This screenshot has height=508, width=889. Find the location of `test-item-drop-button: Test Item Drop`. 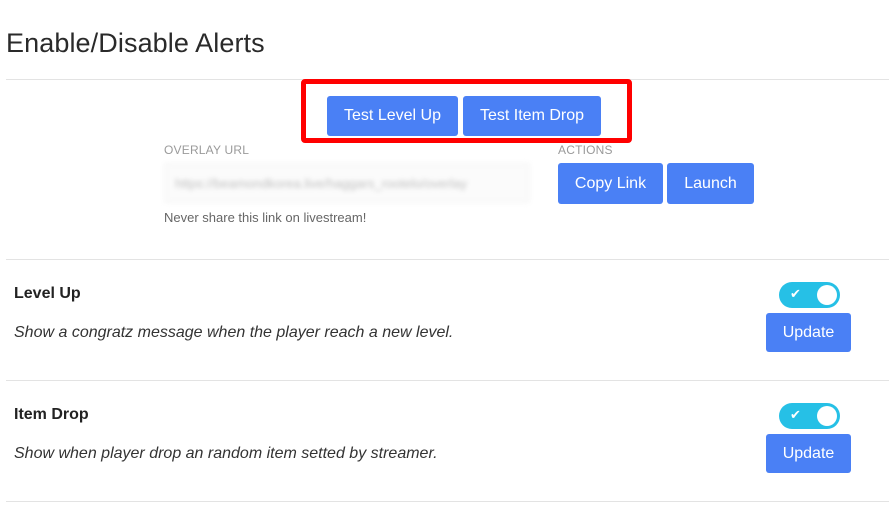

test-item-drop-button: Test Item Drop is located at coordinates (532, 116).